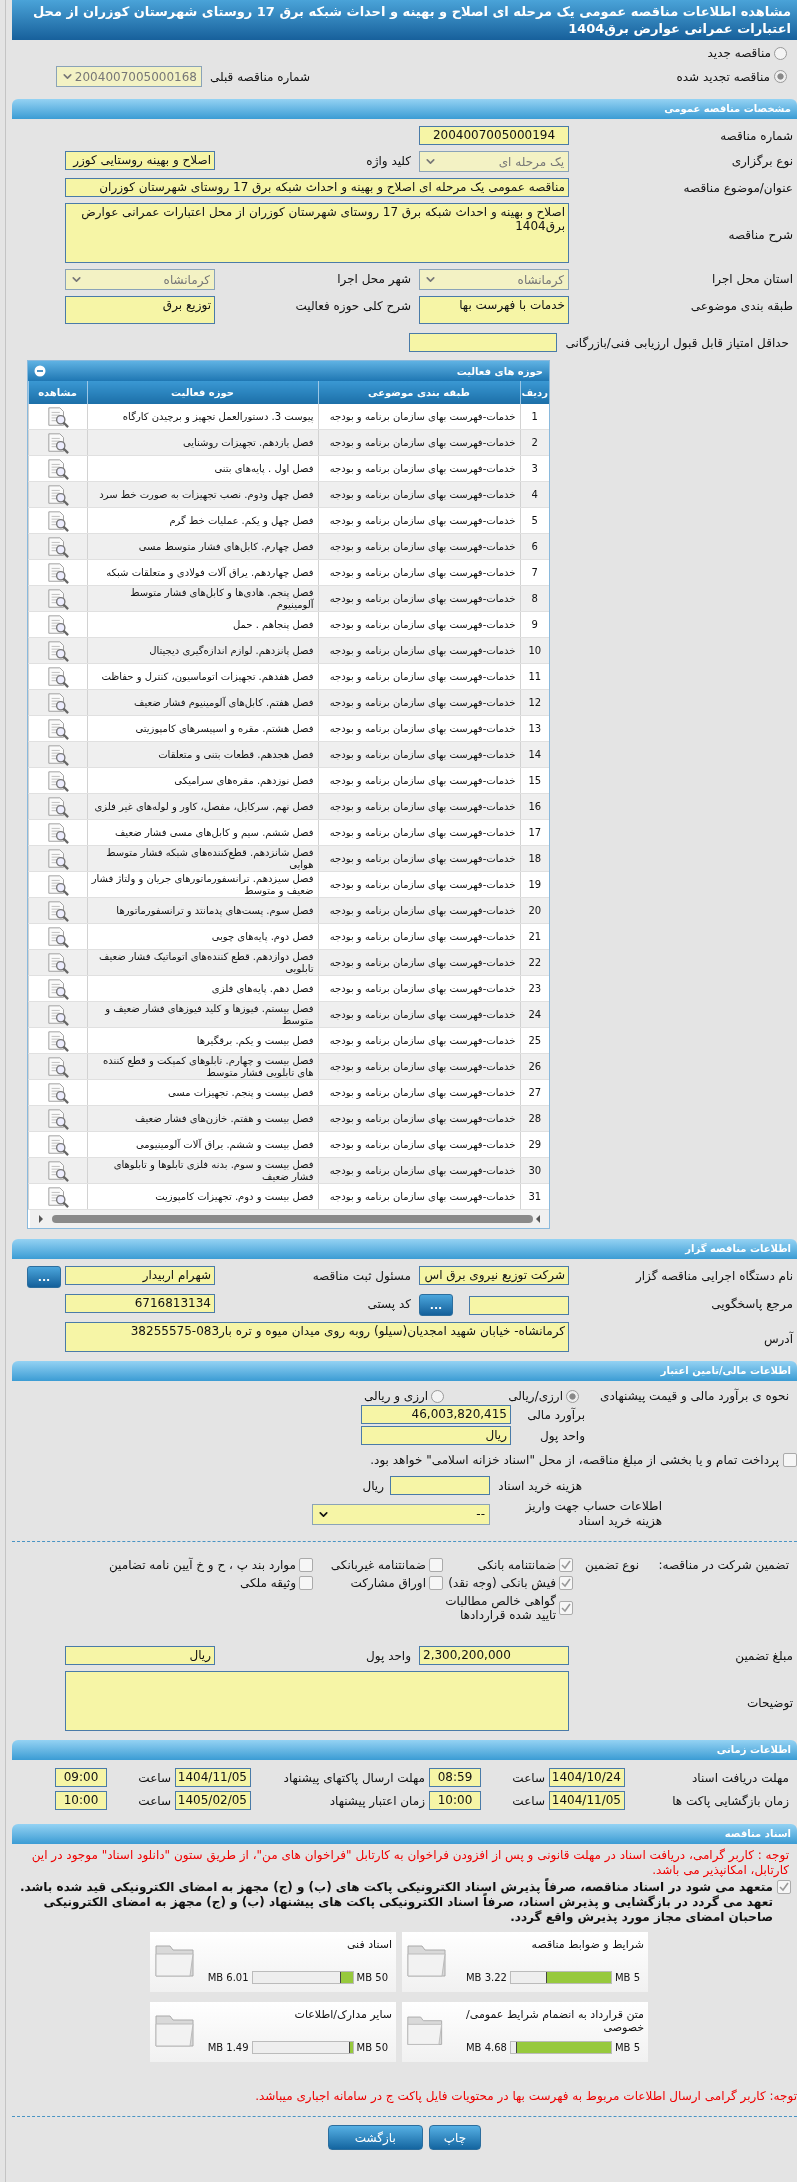 This screenshot has width=797, height=2182. What do you see at coordinates (396, 1396) in the screenshot?
I see `radio-label: ارزی و ریالی` at bounding box center [396, 1396].